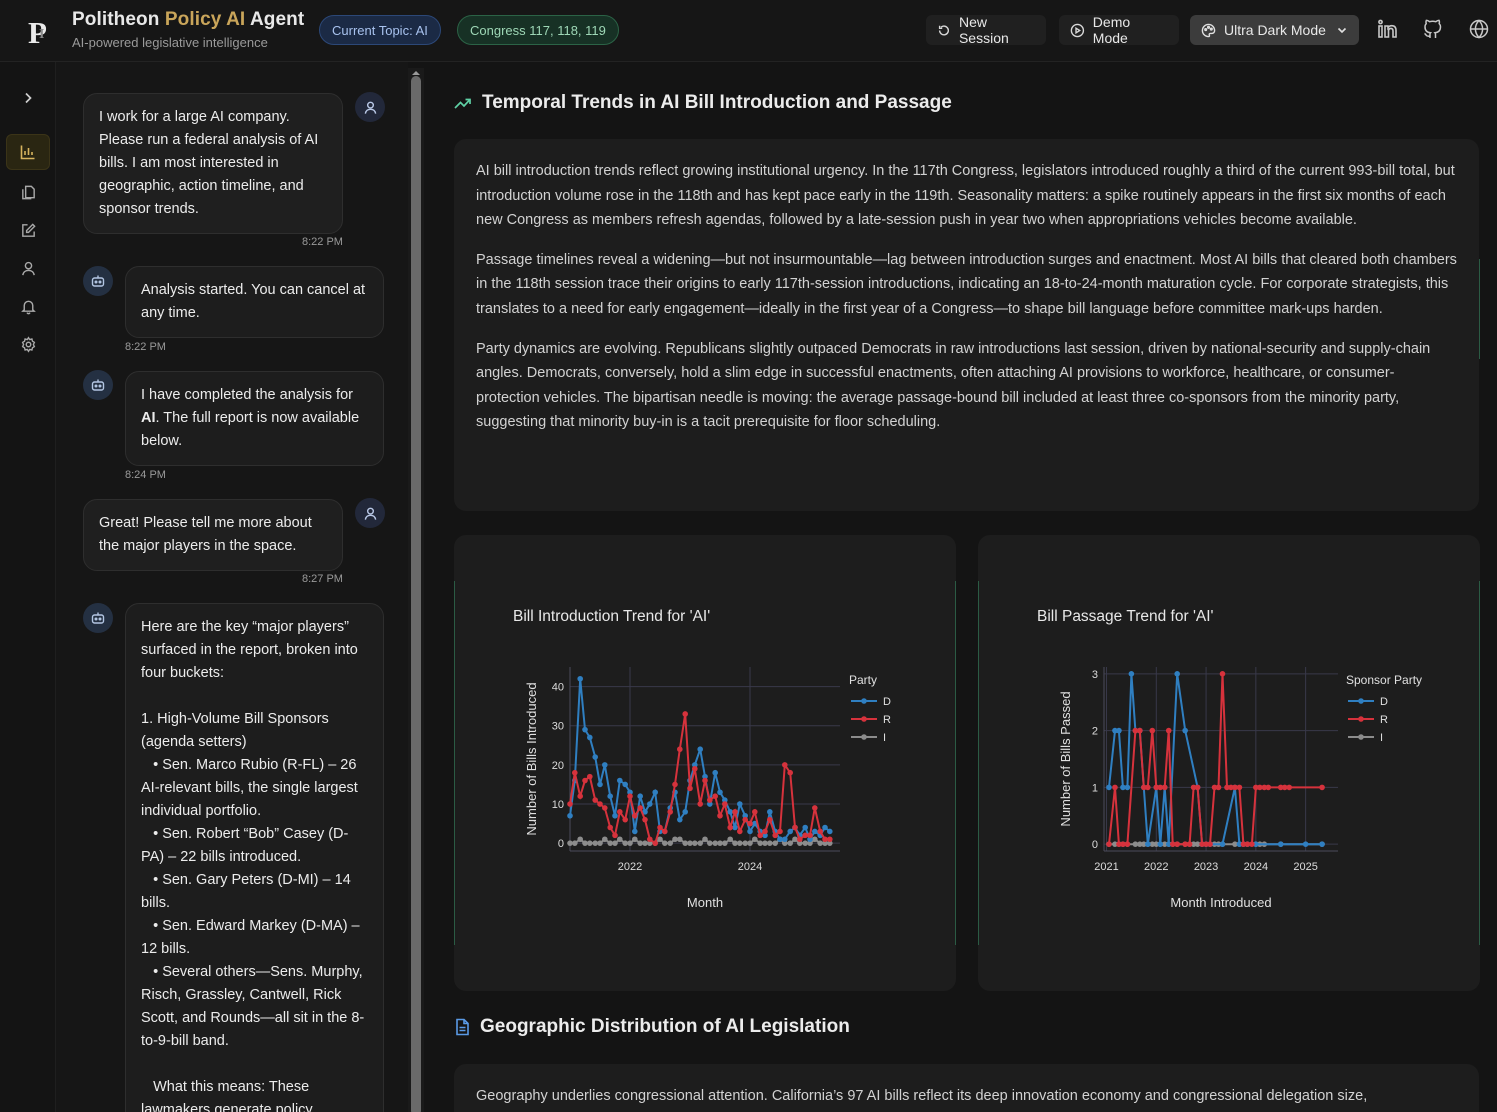 Image resolution: width=1497 pixels, height=1112 pixels. What do you see at coordinates (1119, 30) in the screenshot?
I see `demo-mode-button: Demo Mode` at bounding box center [1119, 30].